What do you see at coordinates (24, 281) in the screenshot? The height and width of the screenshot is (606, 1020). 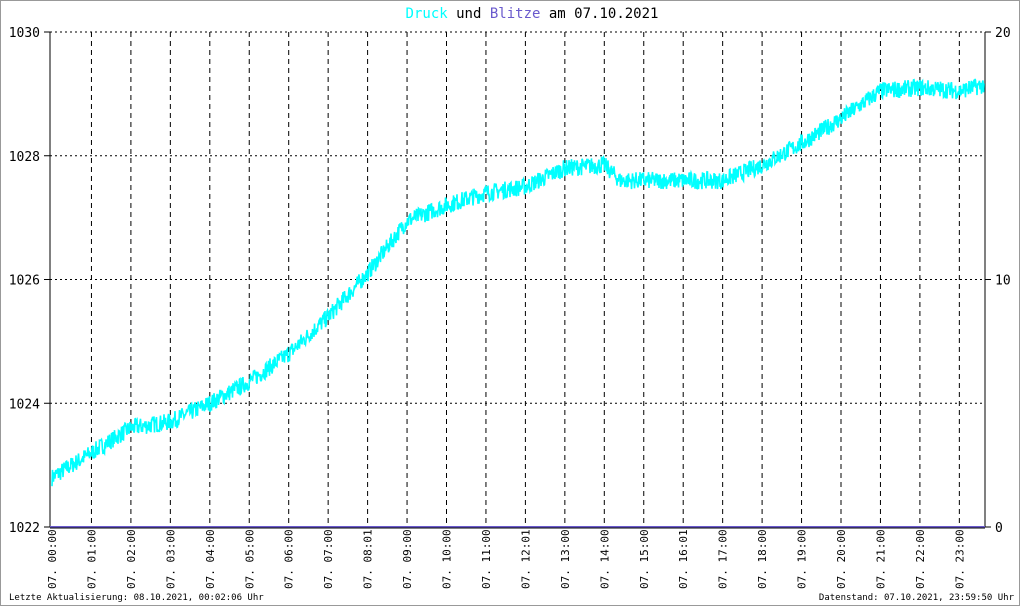 I see `y-tick-label: 1026` at bounding box center [24, 281].